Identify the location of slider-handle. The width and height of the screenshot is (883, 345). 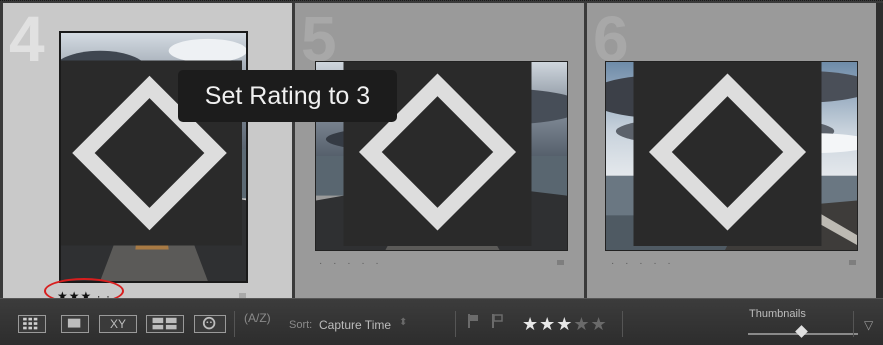
(801, 331).